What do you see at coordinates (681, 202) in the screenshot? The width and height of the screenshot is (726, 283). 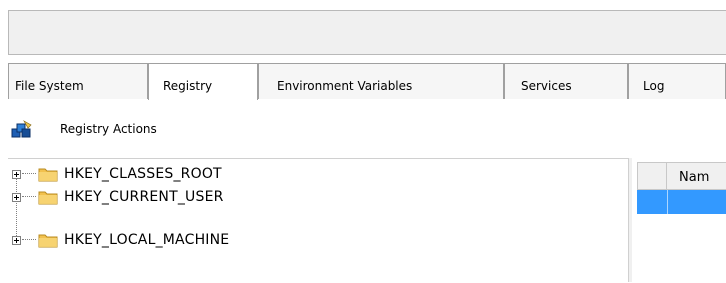 I see `grid-row-selected` at bounding box center [681, 202].